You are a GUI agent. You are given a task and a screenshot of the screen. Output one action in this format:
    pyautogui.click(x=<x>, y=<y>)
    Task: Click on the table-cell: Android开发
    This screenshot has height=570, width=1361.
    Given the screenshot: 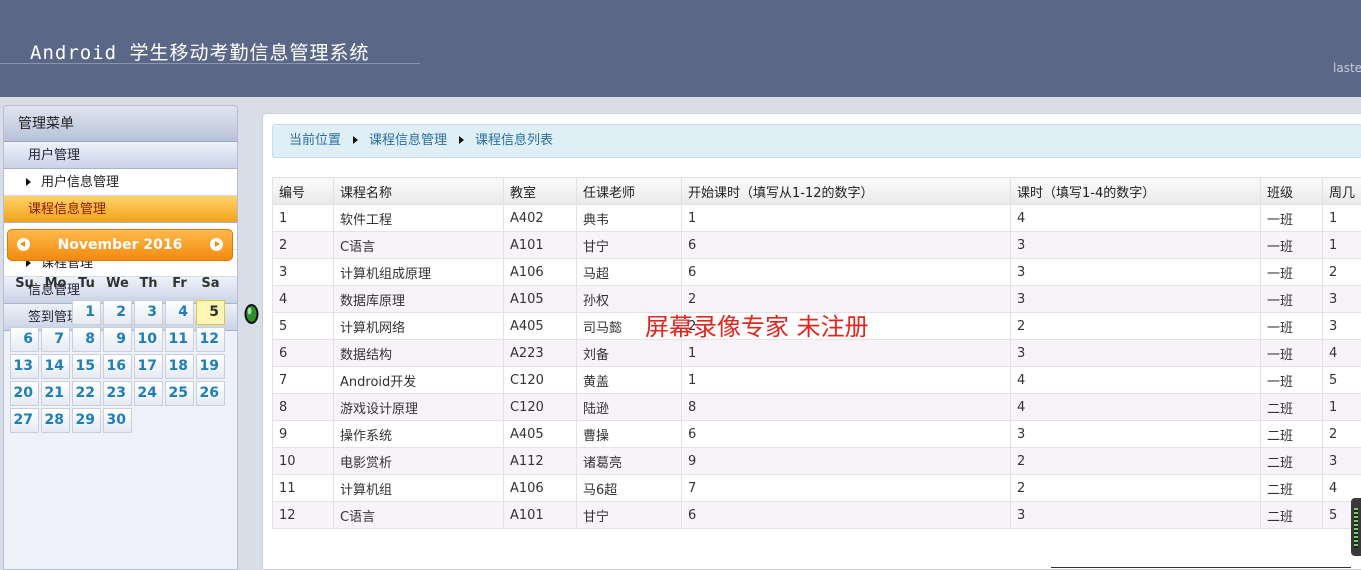 What is the action you would take?
    pyautogui.click(x=418, y=380)
    